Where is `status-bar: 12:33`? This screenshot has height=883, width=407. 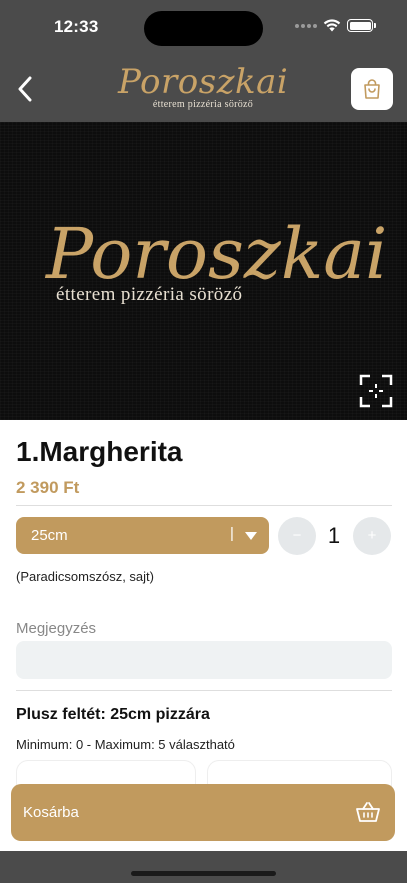 status-bar: 12:33 is located at coordinates (203, 28).